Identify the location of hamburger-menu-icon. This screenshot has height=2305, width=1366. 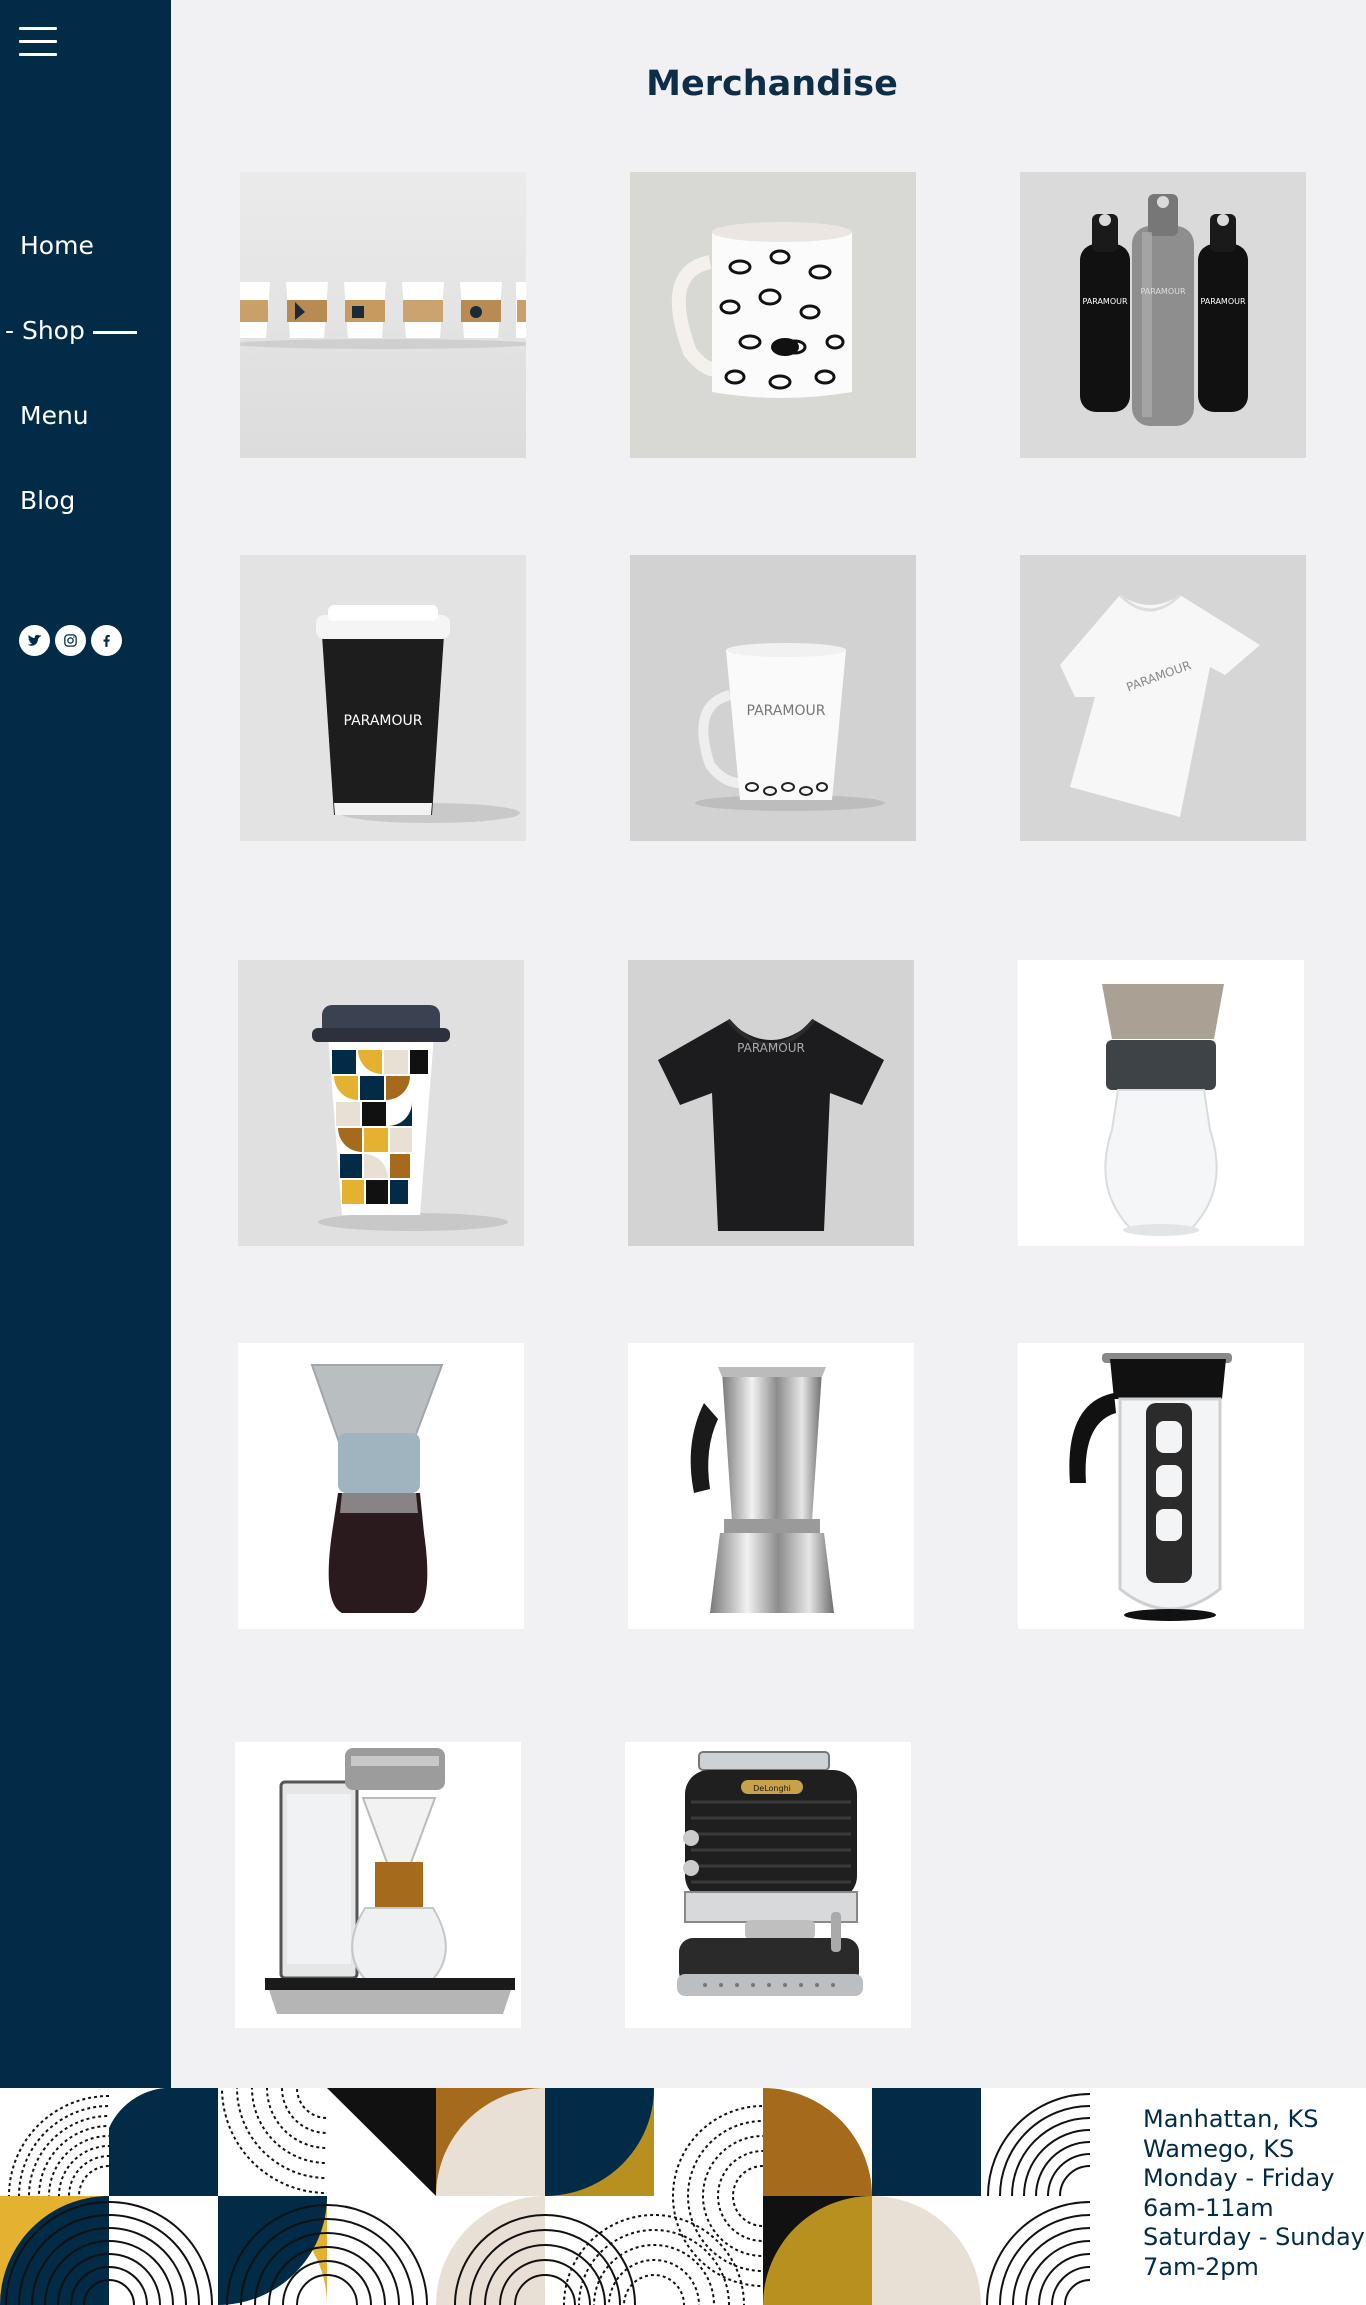
(38, 43).